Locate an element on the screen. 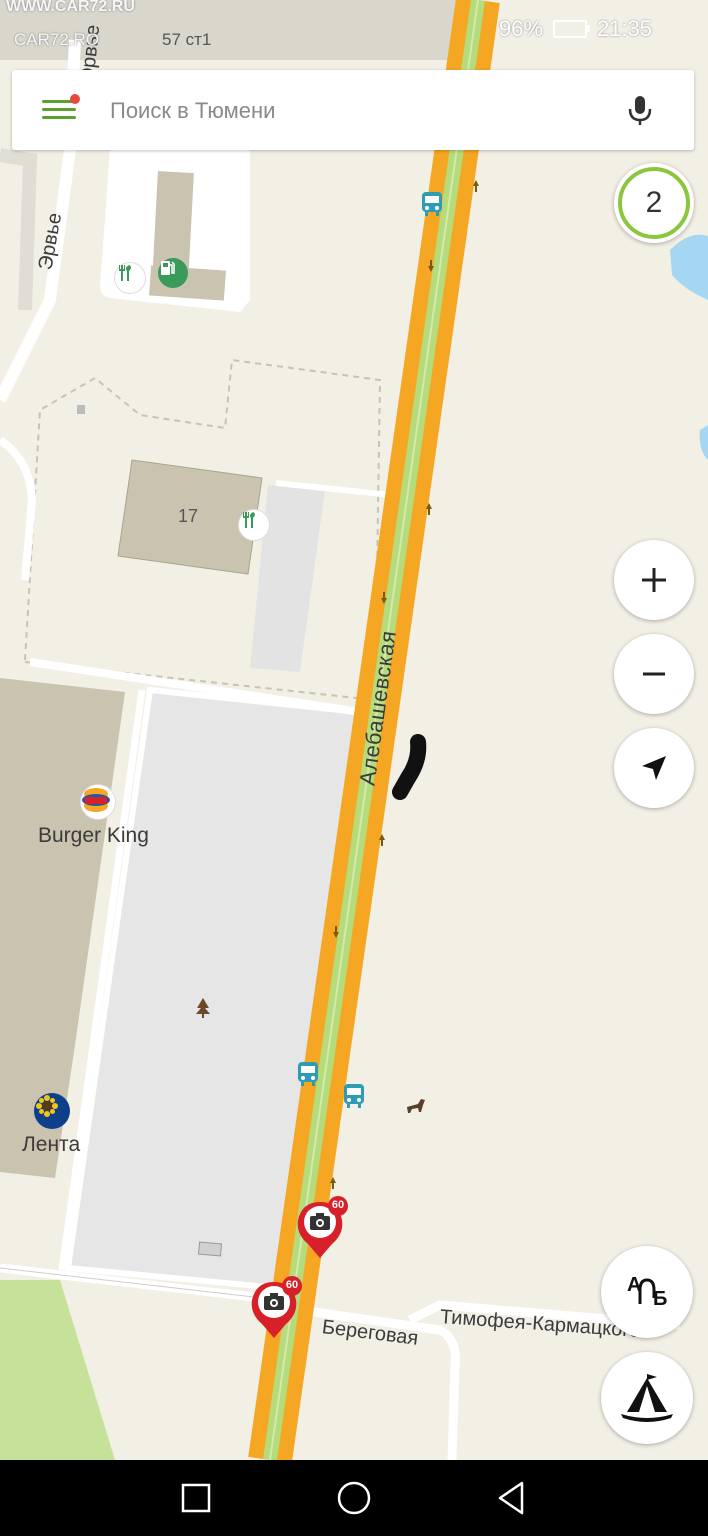 This screenshot has width=708, height=1536. grass-area is located at coordinates (57, 1370).